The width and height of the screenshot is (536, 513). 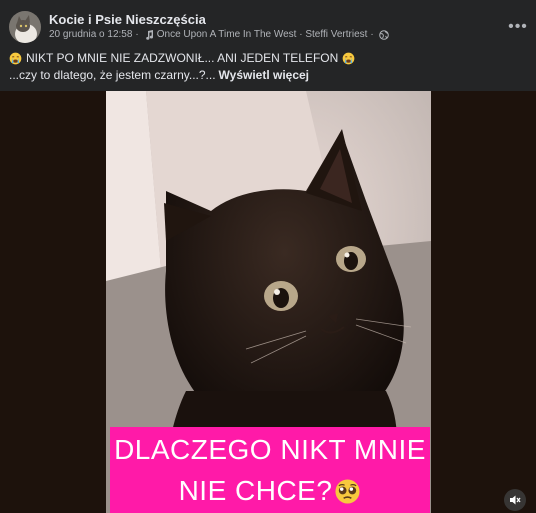 I want to click on mute-toggle-button, so click(x=515, y=500).